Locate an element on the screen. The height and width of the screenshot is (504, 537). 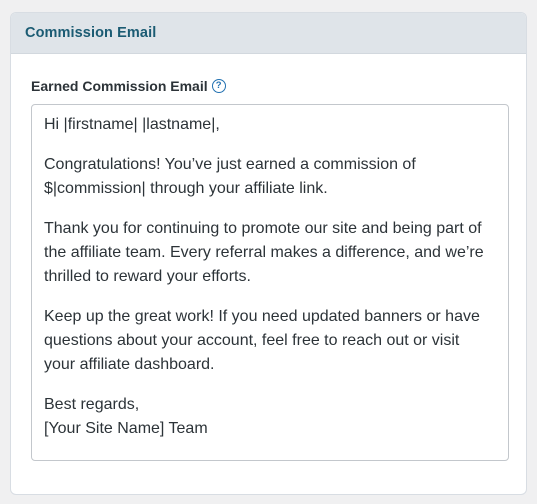
panel-header: Commission Email is located at coordinates (268, 33).